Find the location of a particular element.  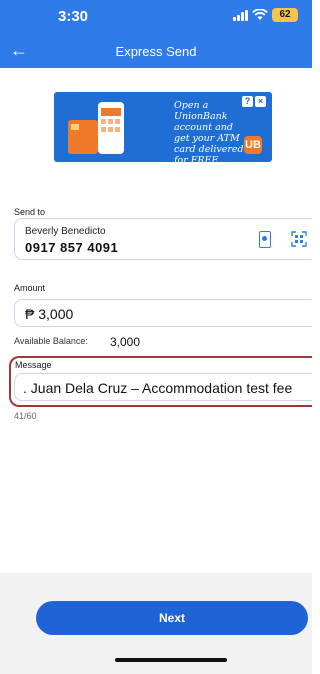

amount-label: Amount is located at coordinates (30, 288).